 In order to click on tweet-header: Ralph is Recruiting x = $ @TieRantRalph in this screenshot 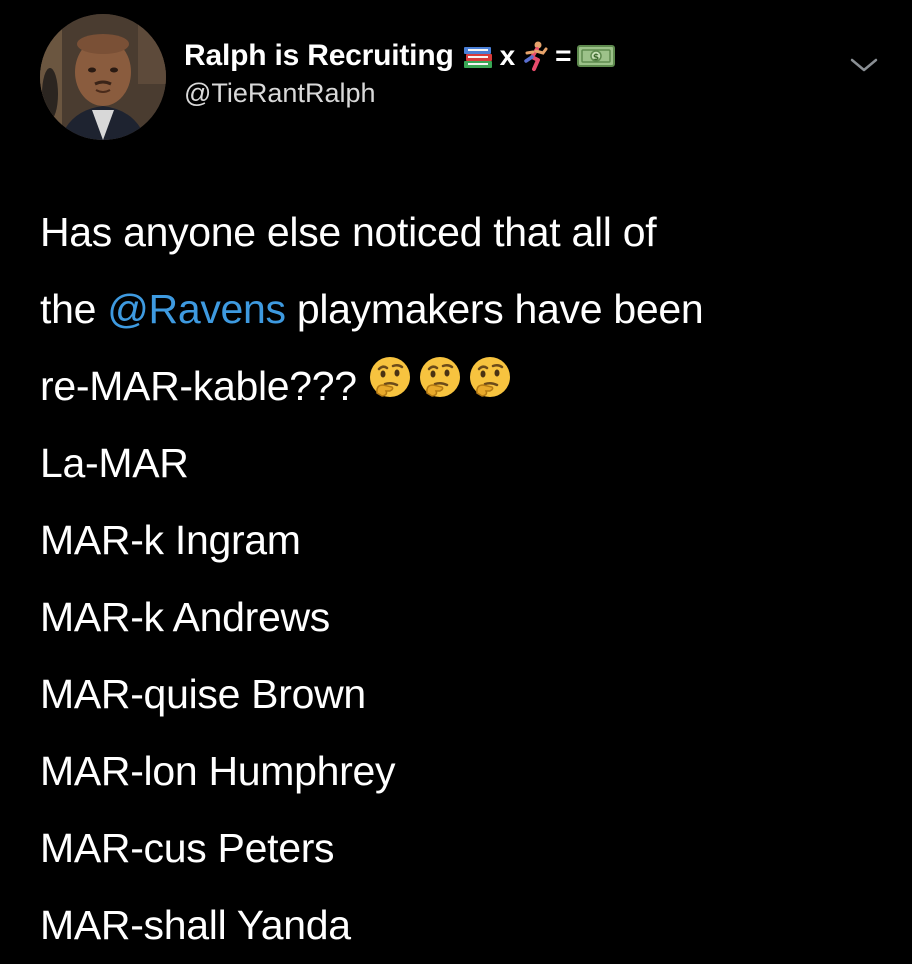, I will do `click(460, 79)`.